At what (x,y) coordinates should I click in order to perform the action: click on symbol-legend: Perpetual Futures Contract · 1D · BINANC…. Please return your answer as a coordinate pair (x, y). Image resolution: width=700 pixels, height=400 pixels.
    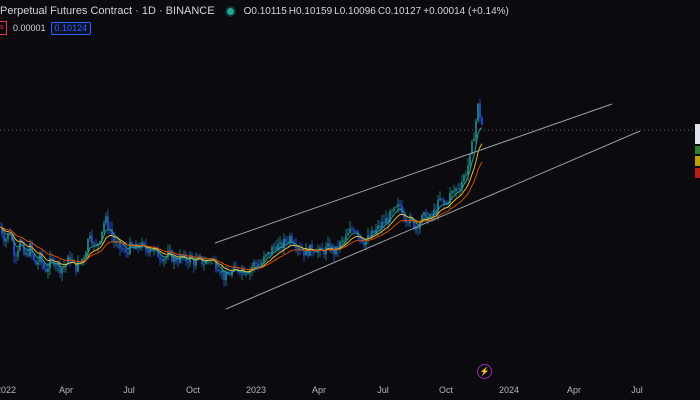
    Looking at the image, I should click on (255, 11).